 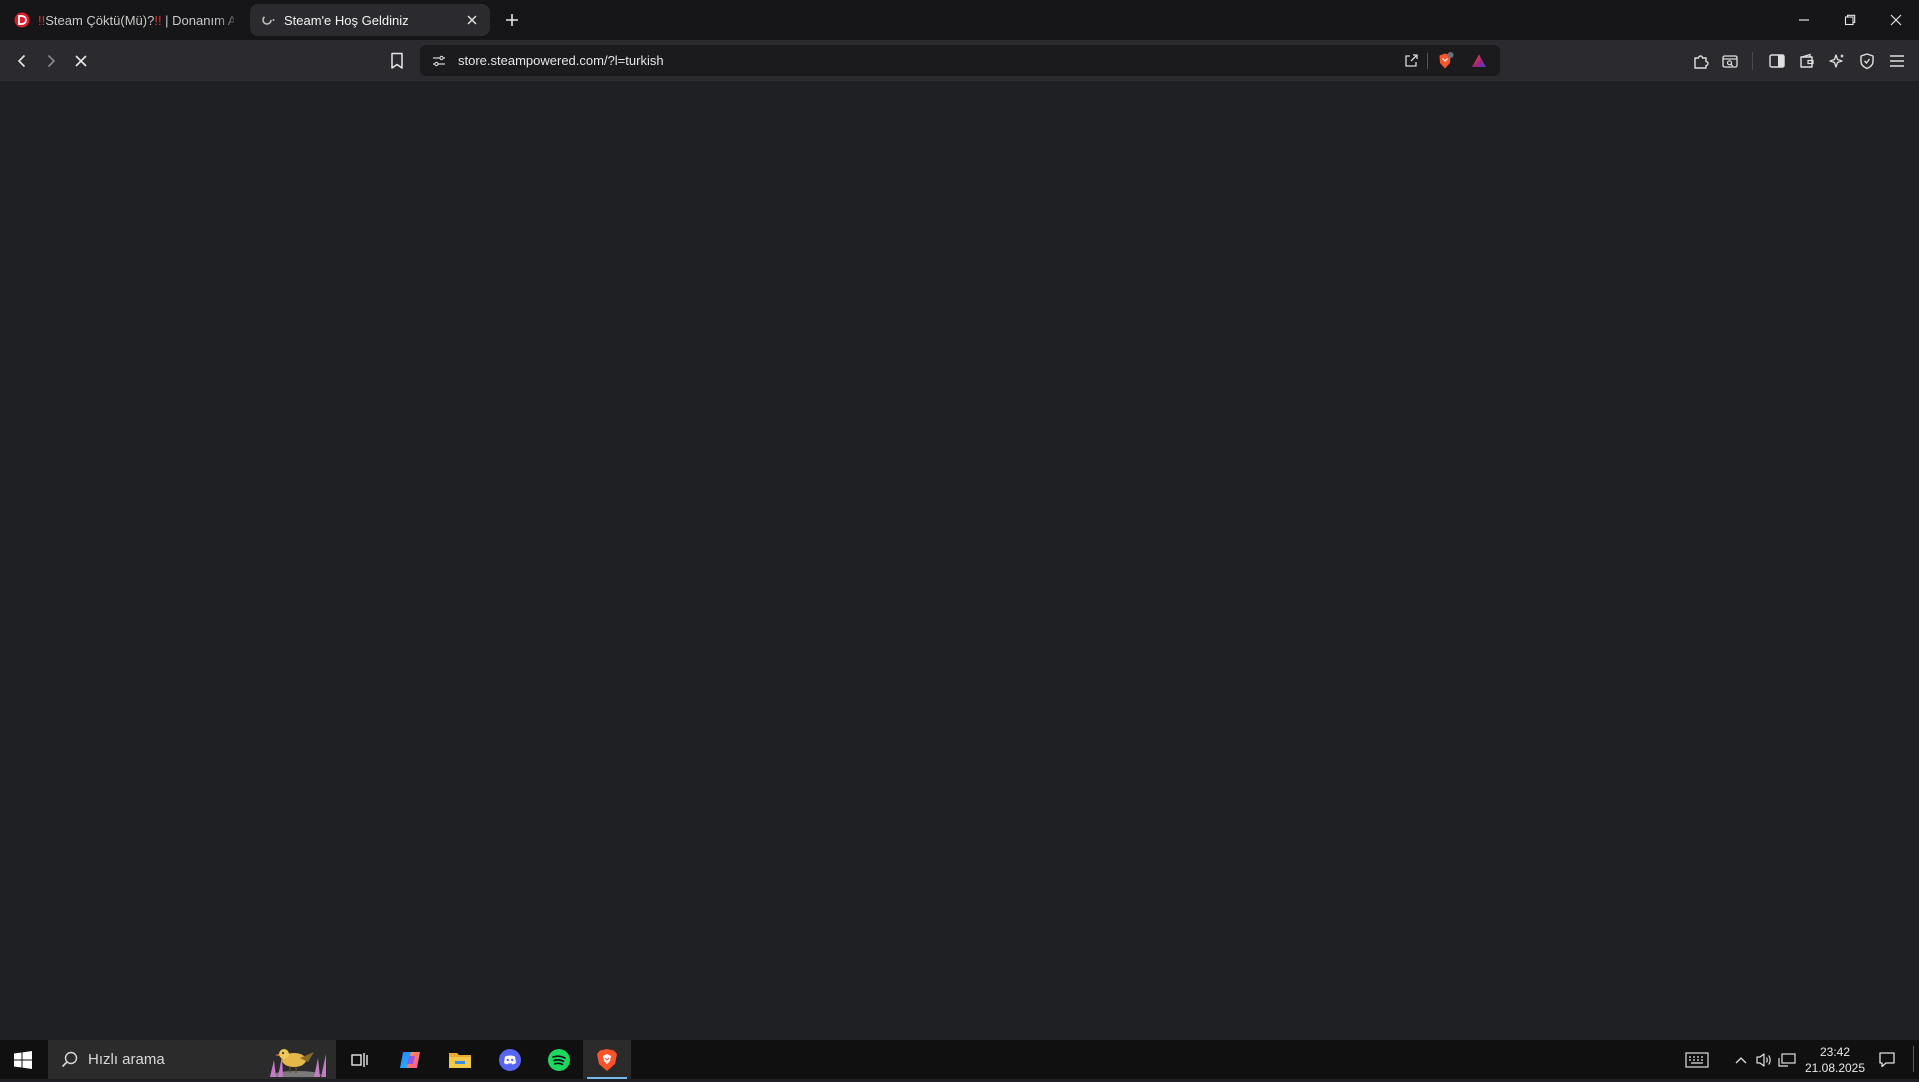 What do you see at coordinates (1697, 1059) in the screenshot?
I see `keyboard-language-icon` at bounding box center [1697, 1059].